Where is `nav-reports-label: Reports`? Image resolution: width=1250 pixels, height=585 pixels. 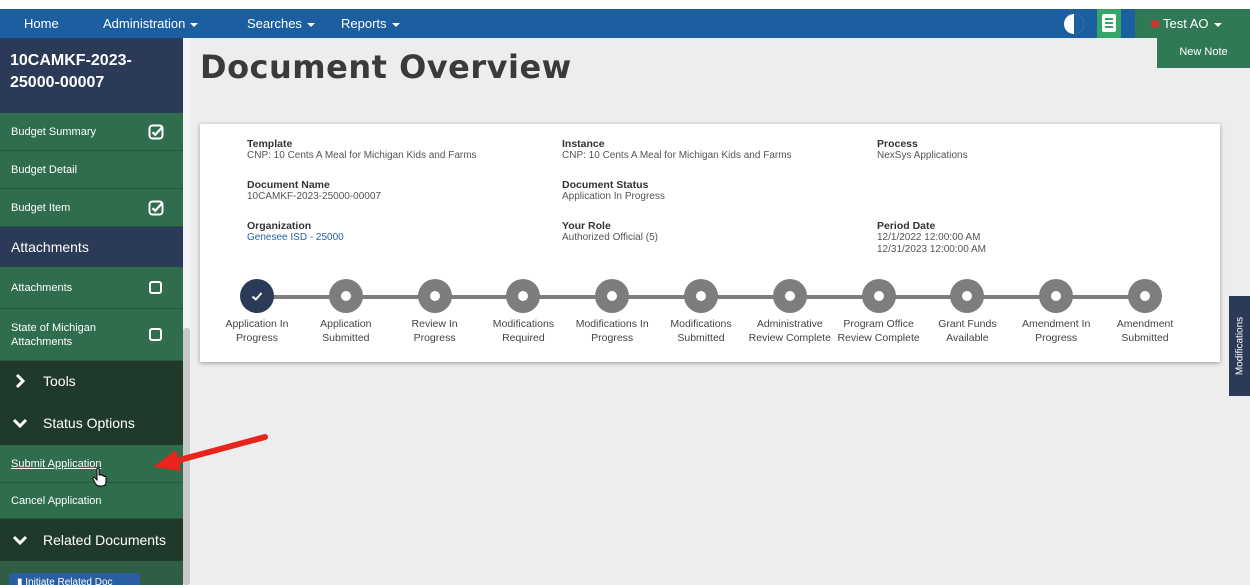
nav-reports-label: Reports is located at coordinates (364, 23).